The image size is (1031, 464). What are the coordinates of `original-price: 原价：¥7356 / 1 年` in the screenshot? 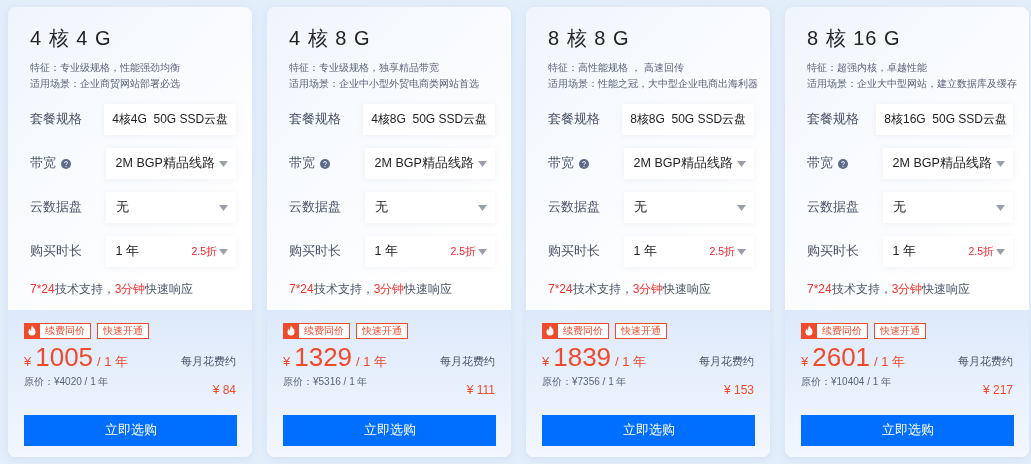 It's located at (584, 382).